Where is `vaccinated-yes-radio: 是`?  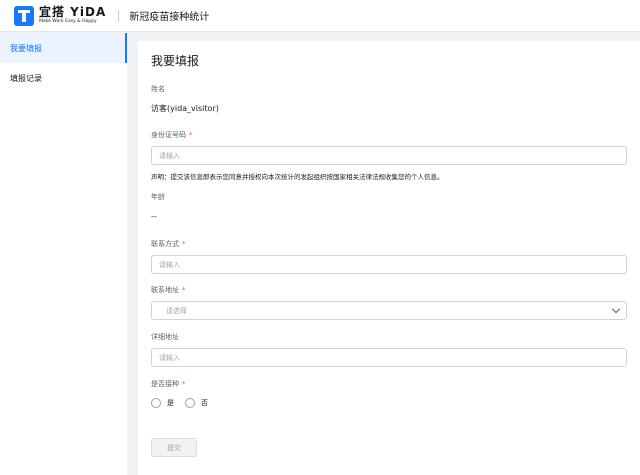 vaccinated-yes-radio: 是 is located at coordinates (162, 403).